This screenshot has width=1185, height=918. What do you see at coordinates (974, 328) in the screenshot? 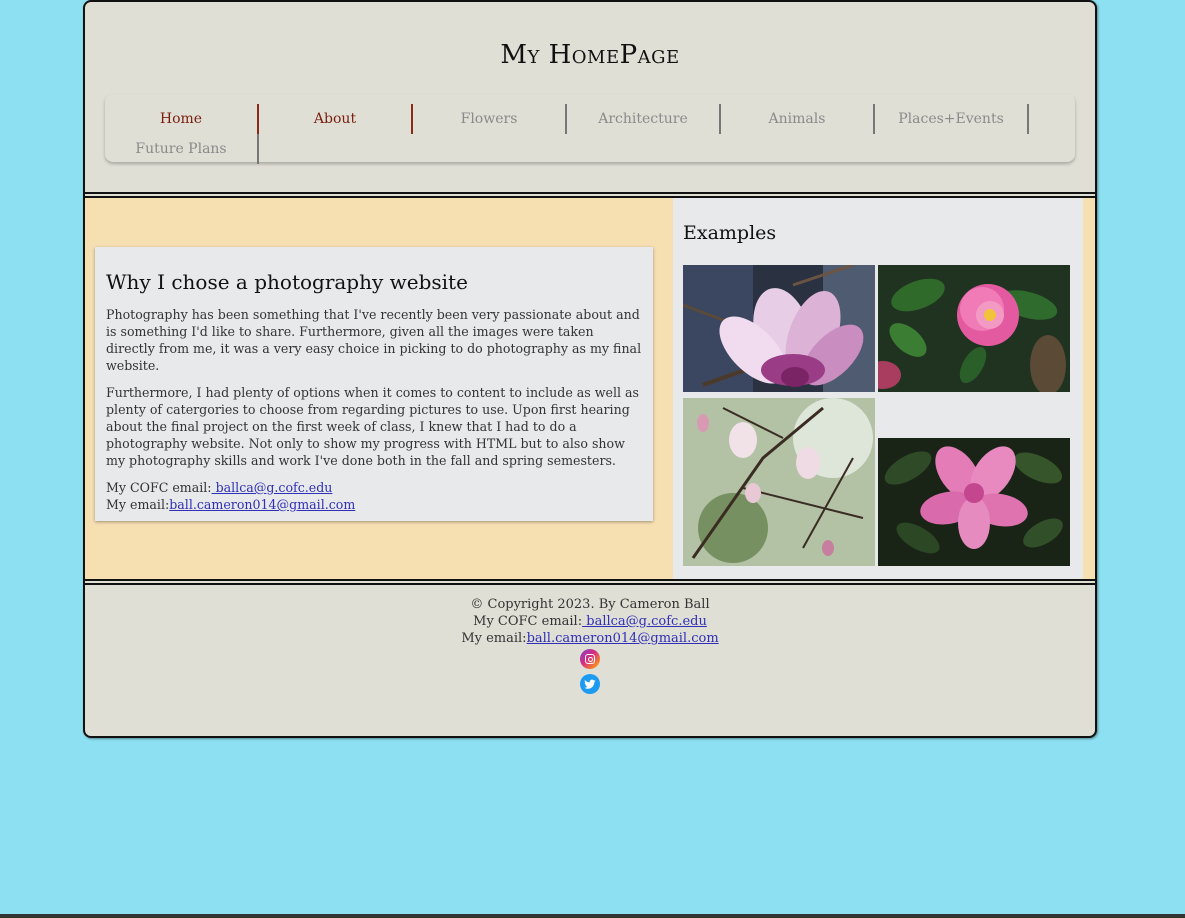
I see `camellia-photo` at bounding box center [974, 328].